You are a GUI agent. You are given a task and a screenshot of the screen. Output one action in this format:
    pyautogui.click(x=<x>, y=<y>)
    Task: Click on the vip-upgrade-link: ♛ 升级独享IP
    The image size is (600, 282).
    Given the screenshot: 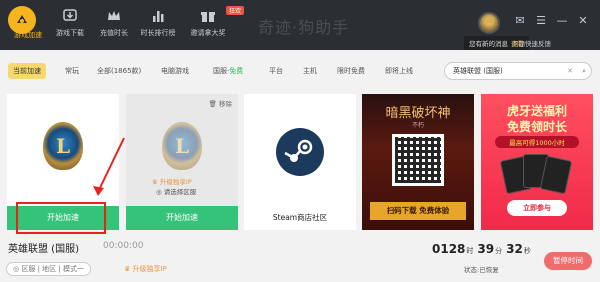 What is the action you would take?
    pyautogui.click(x=145, y=269)
    